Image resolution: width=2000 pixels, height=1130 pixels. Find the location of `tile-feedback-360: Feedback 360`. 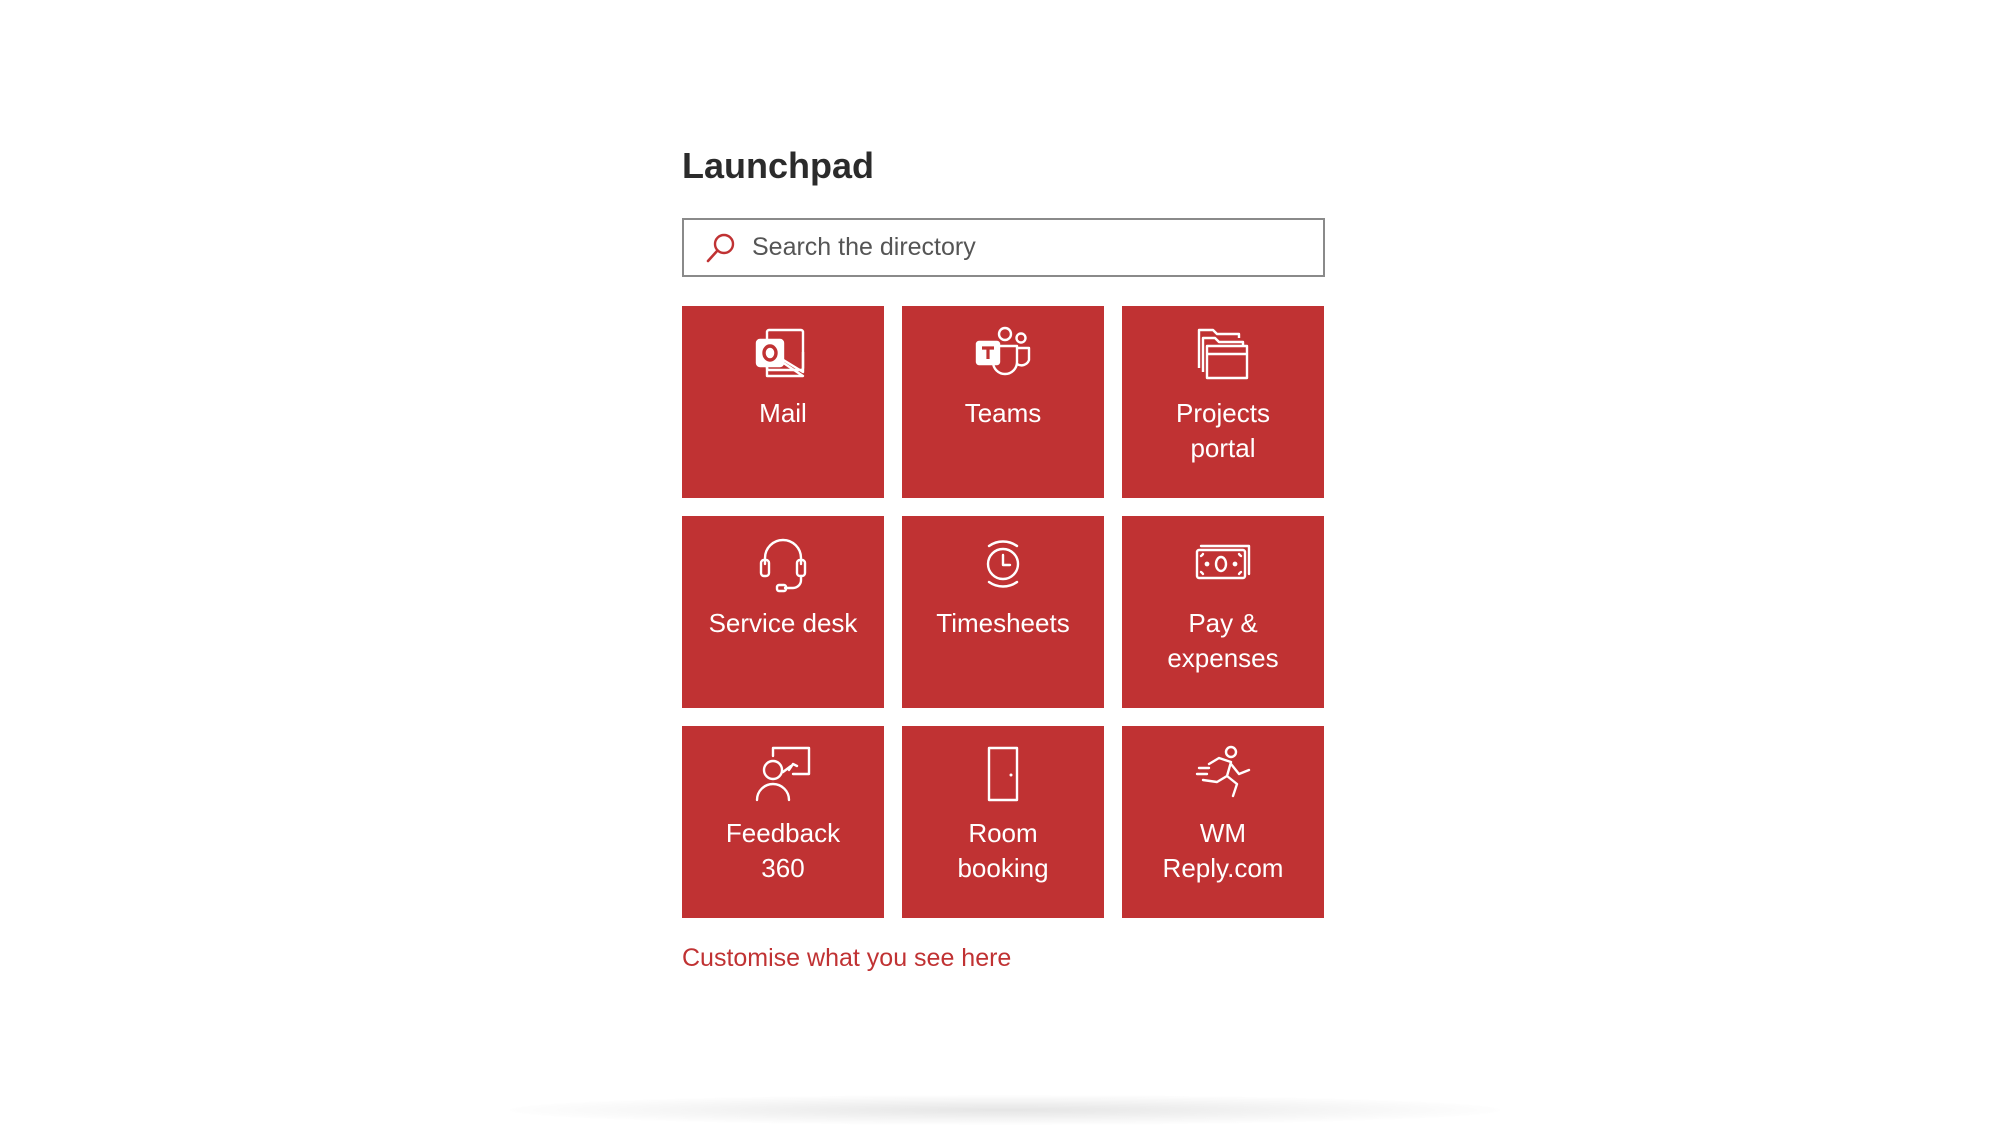

tile-feedback-360: Feedback 360 is located at coordinates (783, 822).